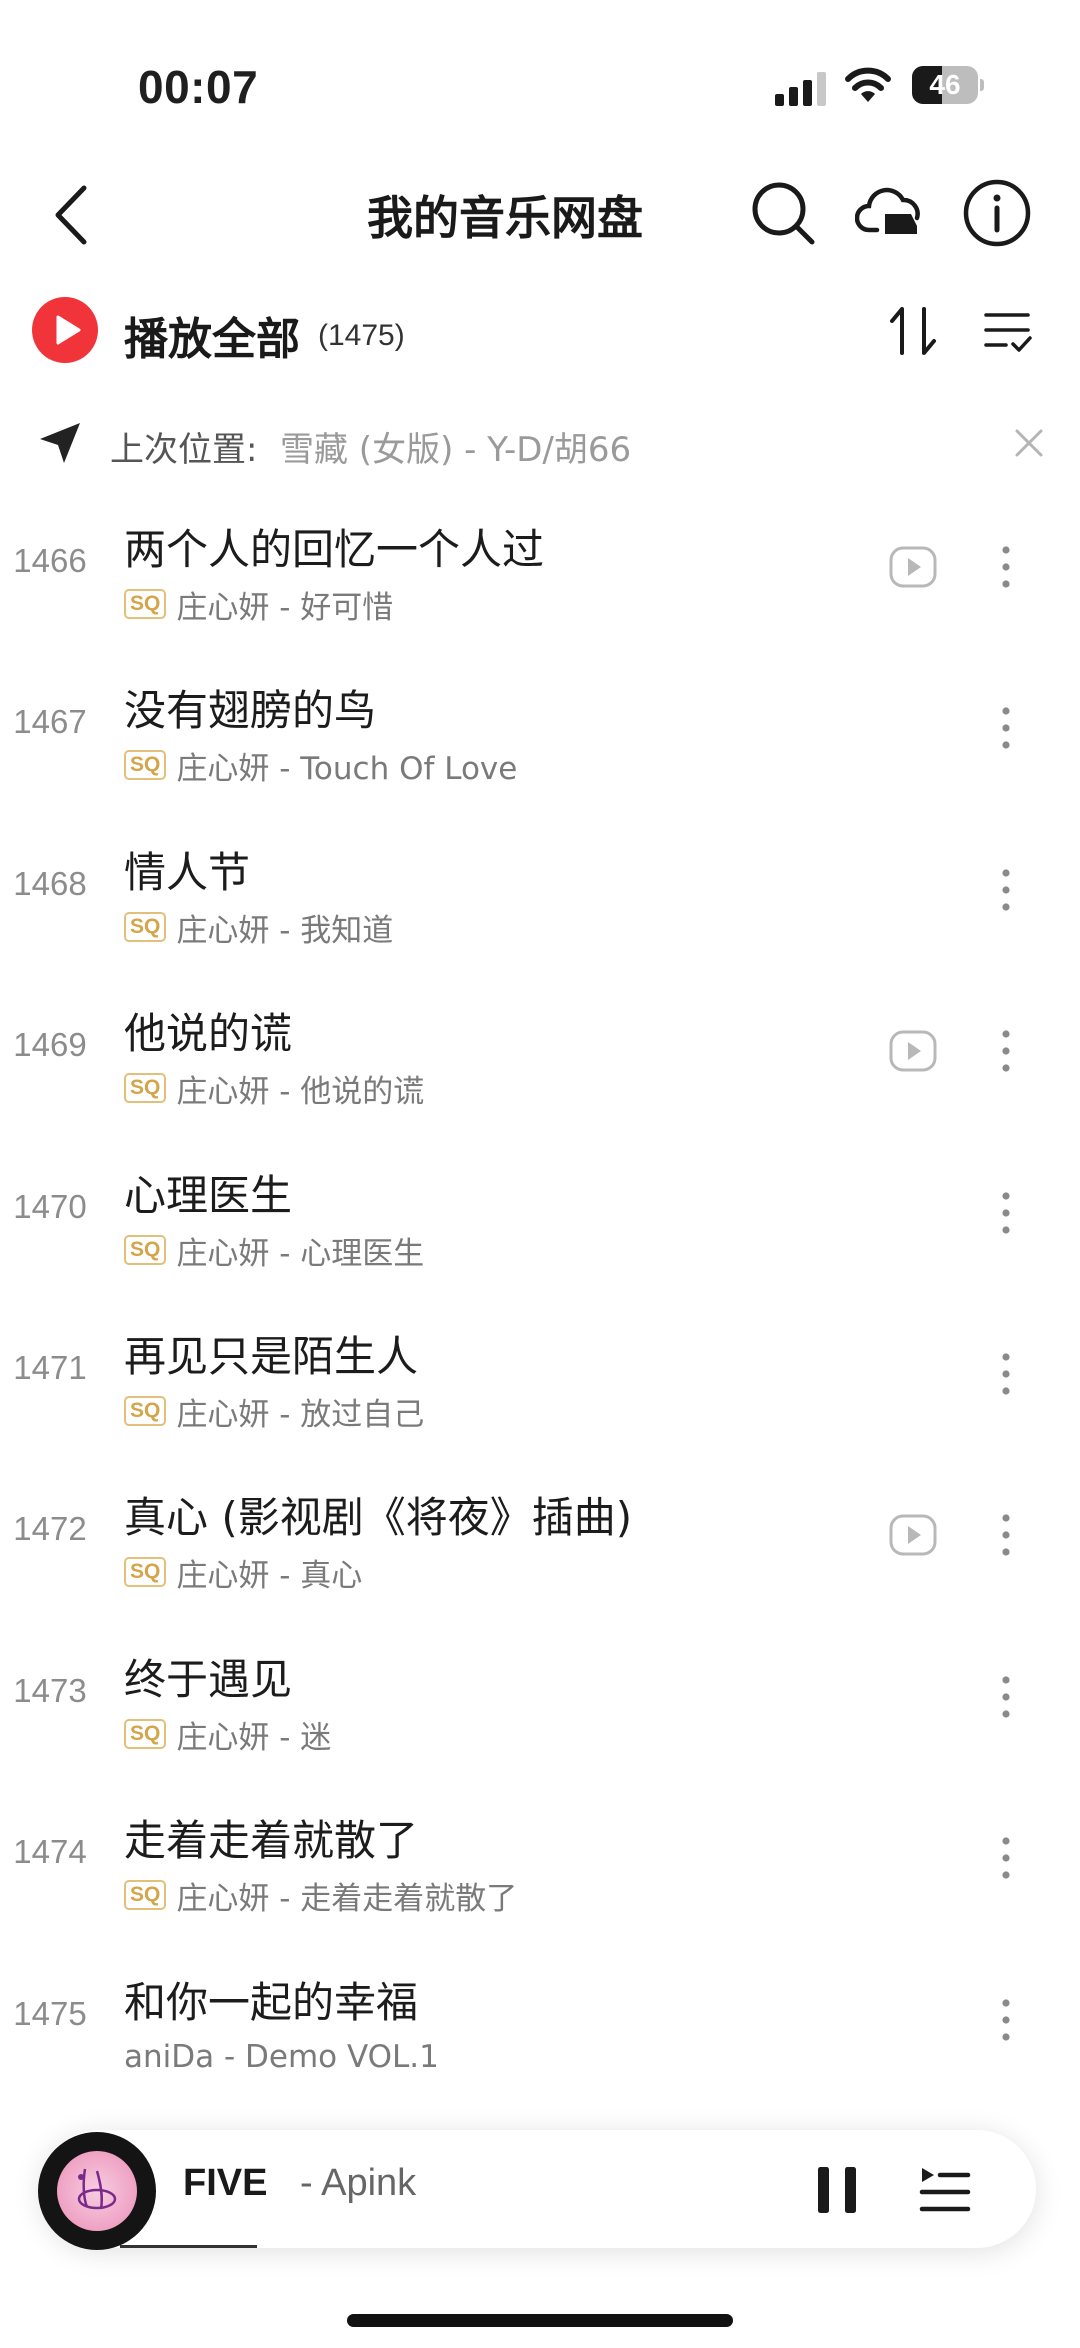 The image size is (1080, 2348). What do you see at coordinates (347, 1898) in the screenshot?
I see `song-artist-album: 庄心妍 - 走着走着就散了` at bounding box center [347, 1898].